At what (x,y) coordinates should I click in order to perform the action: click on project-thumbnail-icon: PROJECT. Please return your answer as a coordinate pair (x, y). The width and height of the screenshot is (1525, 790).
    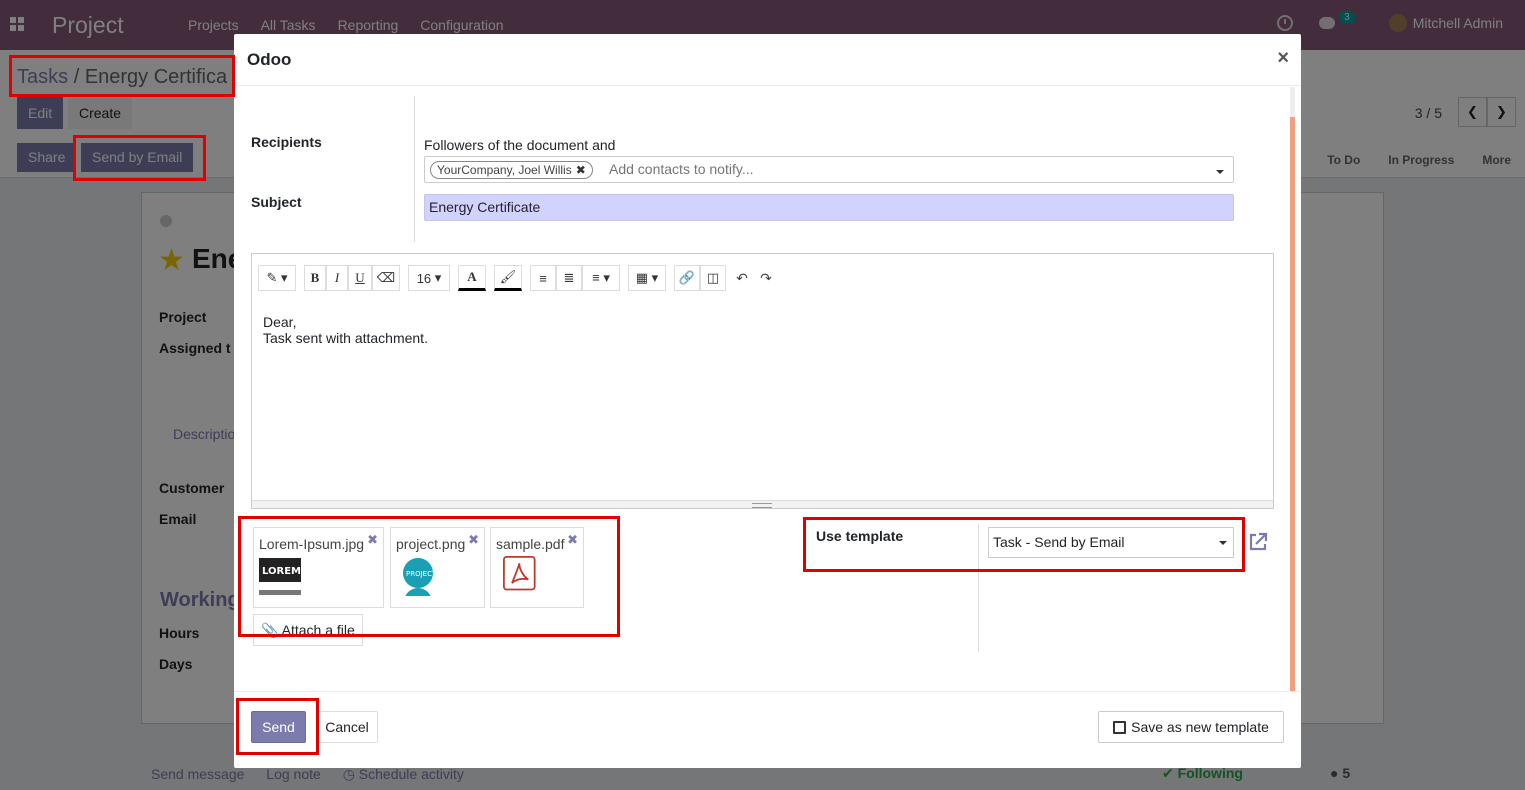
    Looking at the image, I should click on (420, 577).